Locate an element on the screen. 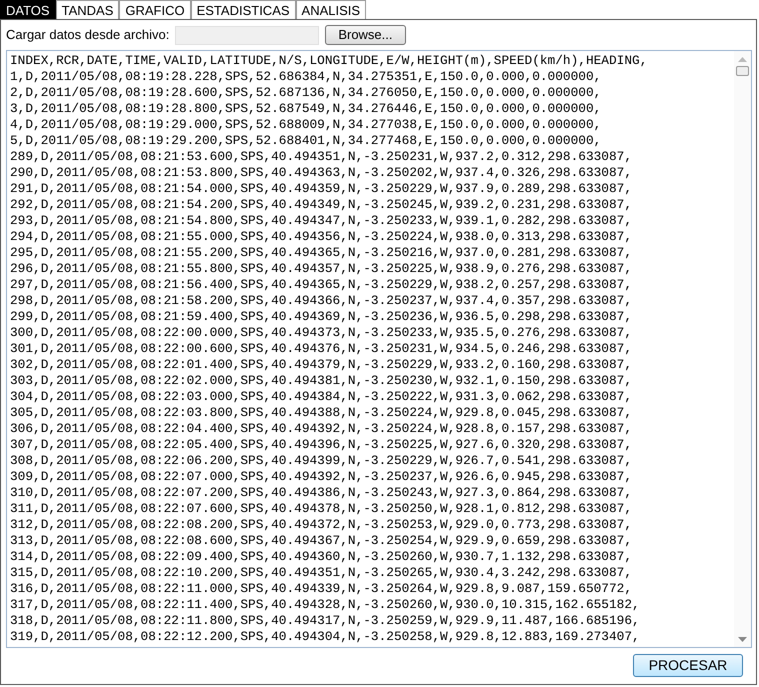 The image size is (759, 687). data-line: 294,D,2011/05/08,08:21:55.000,SPS,40.494356,N,-3.250224,W,938.0,0.313,298.633087, is located at coordinates (321, 236).